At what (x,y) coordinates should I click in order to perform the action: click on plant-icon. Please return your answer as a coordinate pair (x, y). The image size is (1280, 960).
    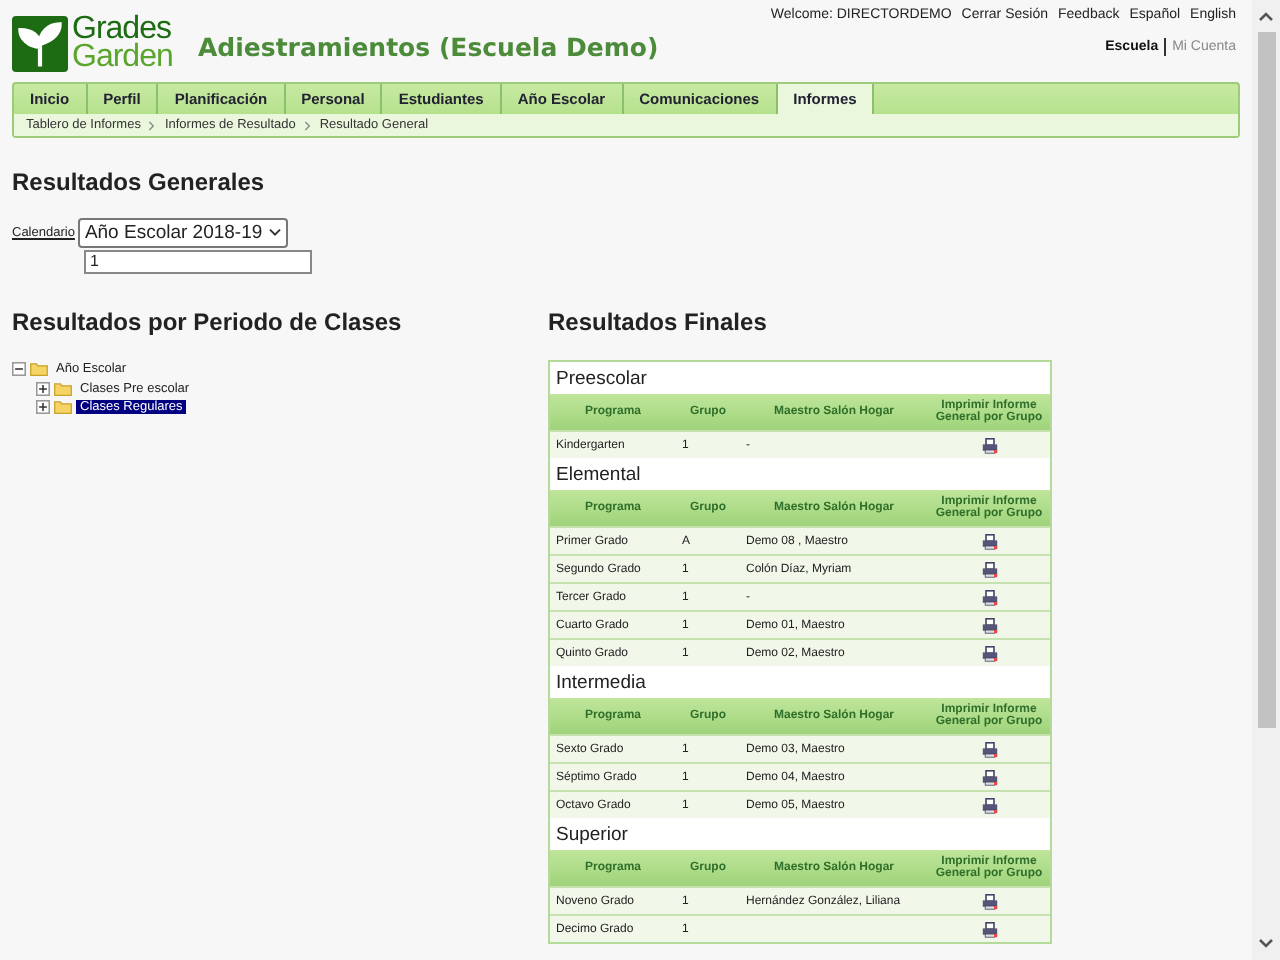
    Looking at the image, I should click on (40, 44).